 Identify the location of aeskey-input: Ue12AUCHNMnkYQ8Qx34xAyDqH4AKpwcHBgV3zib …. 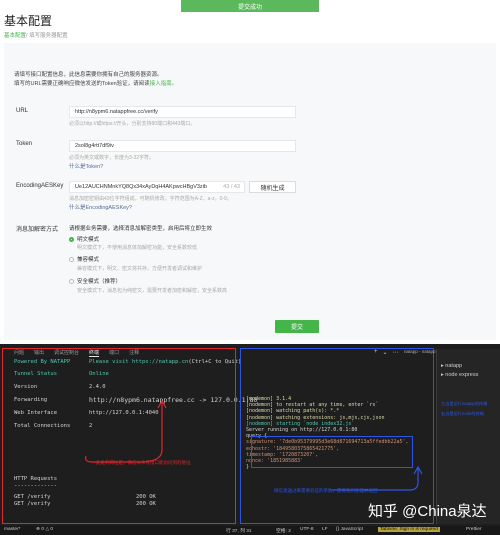
(157, 187).